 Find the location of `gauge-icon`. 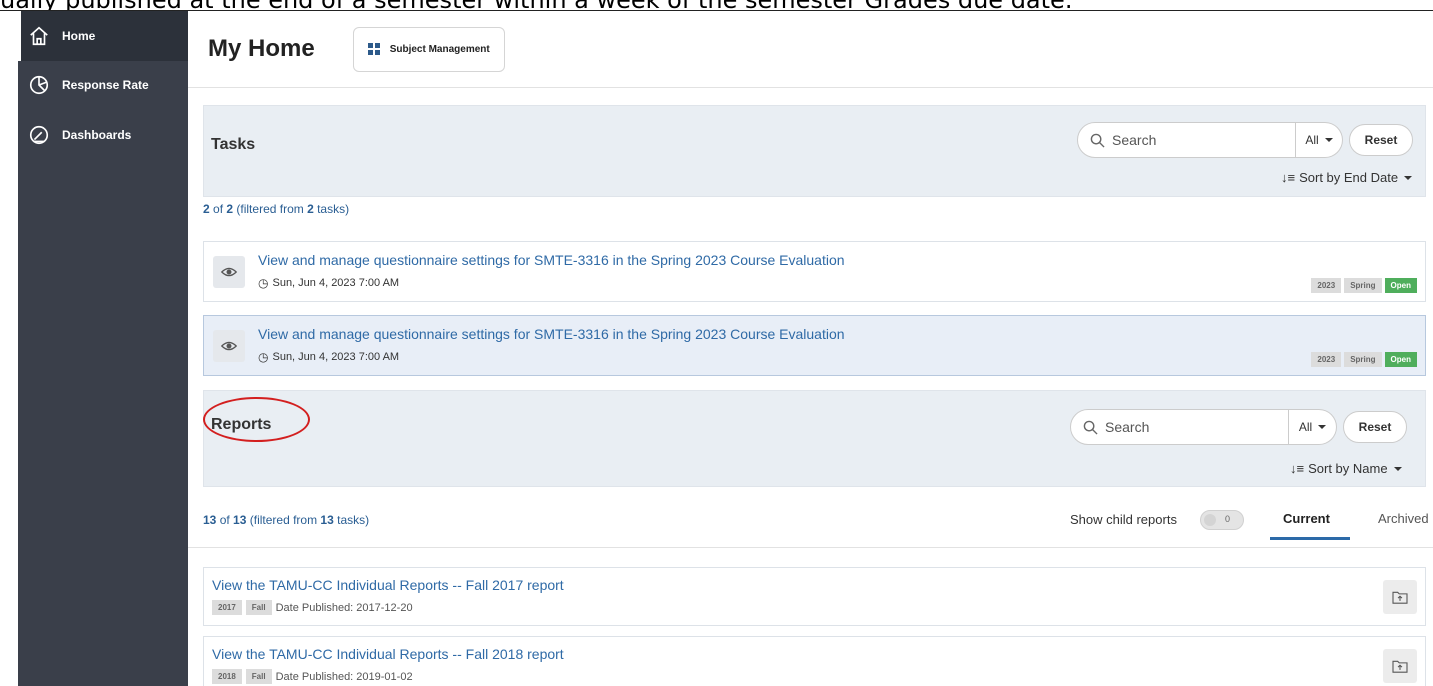

gauge-icon is located at coordinates (39, 135).